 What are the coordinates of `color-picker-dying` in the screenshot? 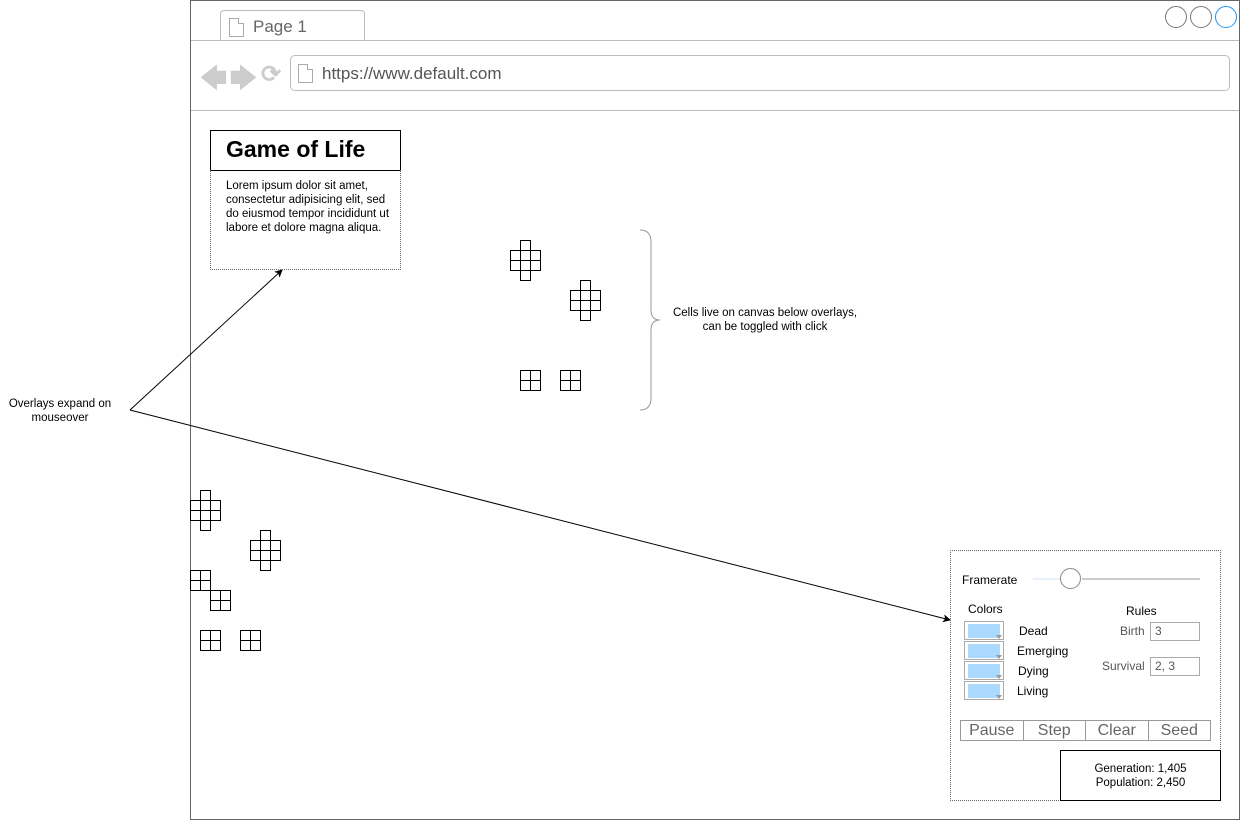 It's located at (984, 670).